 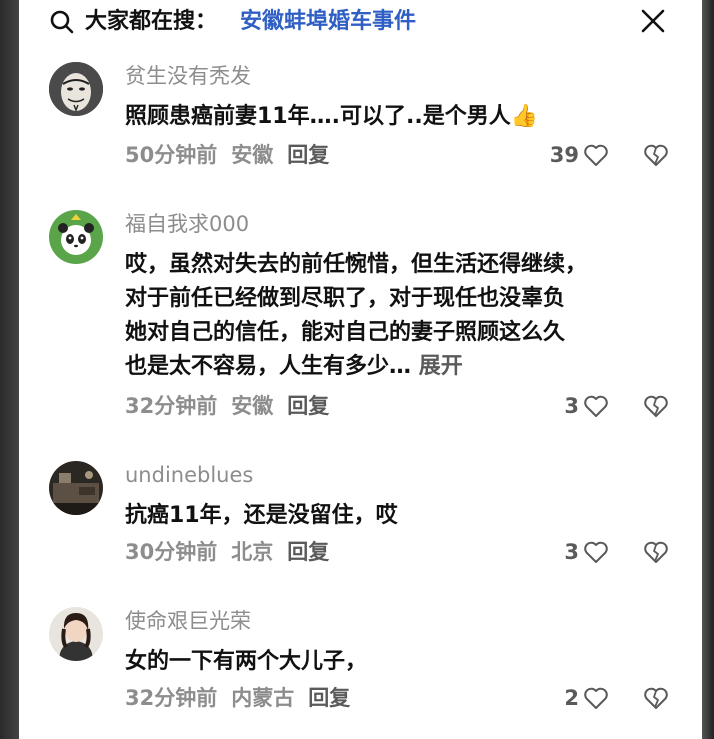 What do you see at coordinates (189, 475) in the screenshot?
I see `comment-username: undineblues` at bounding box center [189, 475].